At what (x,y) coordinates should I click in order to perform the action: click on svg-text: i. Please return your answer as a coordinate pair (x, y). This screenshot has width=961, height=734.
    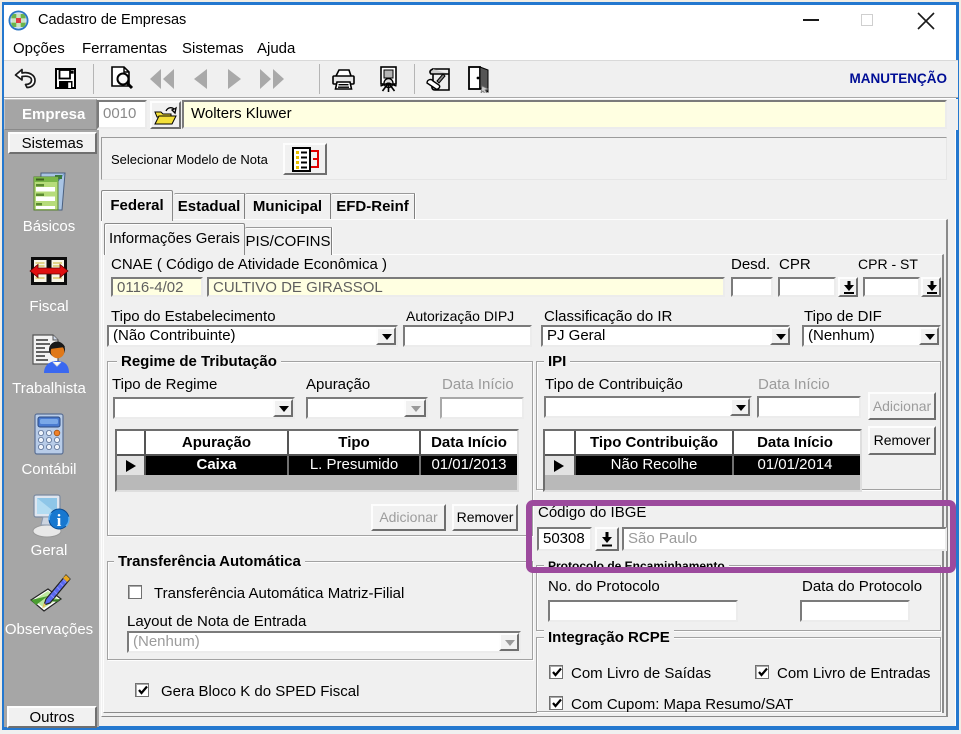
    Looking at the image, I should click on (59, 520).